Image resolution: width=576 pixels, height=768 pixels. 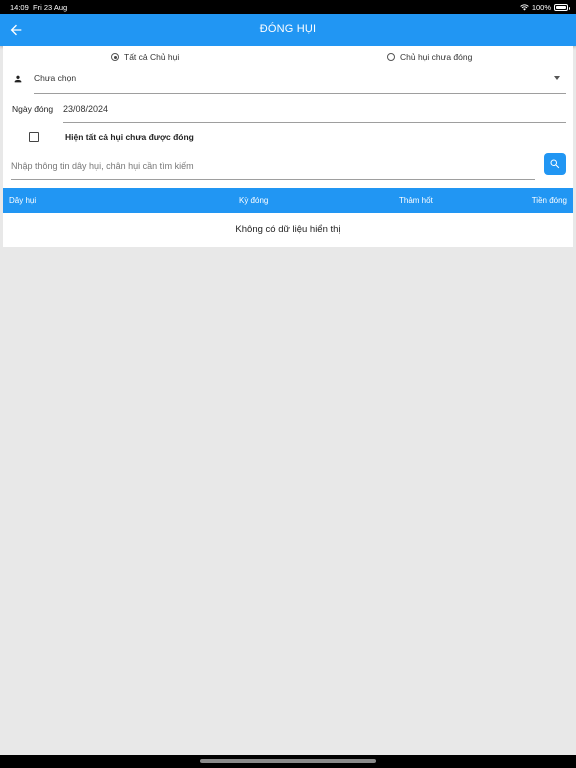 I want to click on home-indicator, so click(x=288, y=761).